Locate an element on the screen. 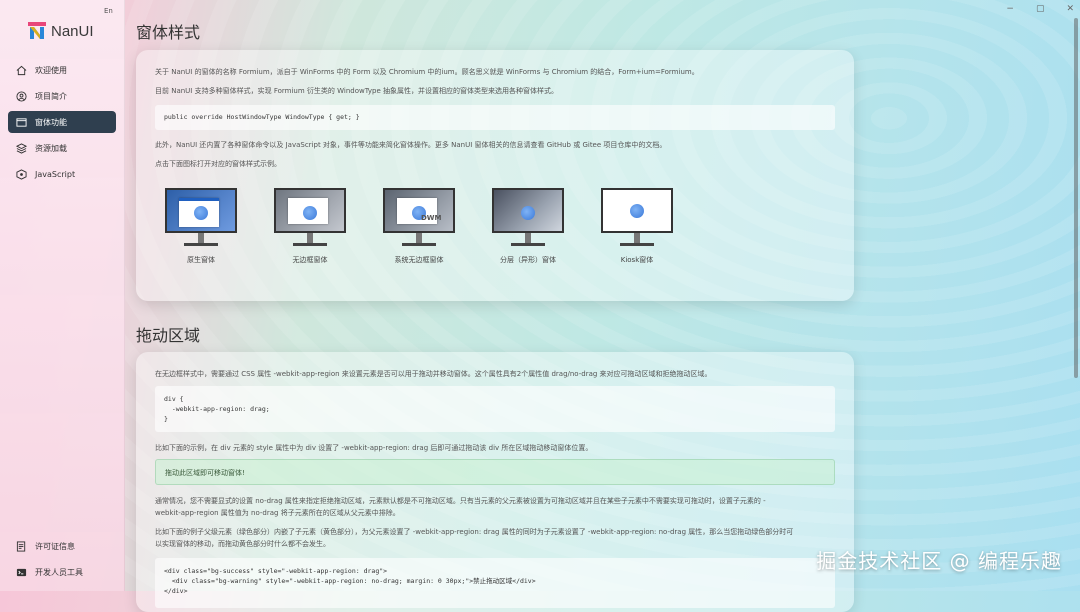  language-toggle: En is located at coordinates (108, 11).